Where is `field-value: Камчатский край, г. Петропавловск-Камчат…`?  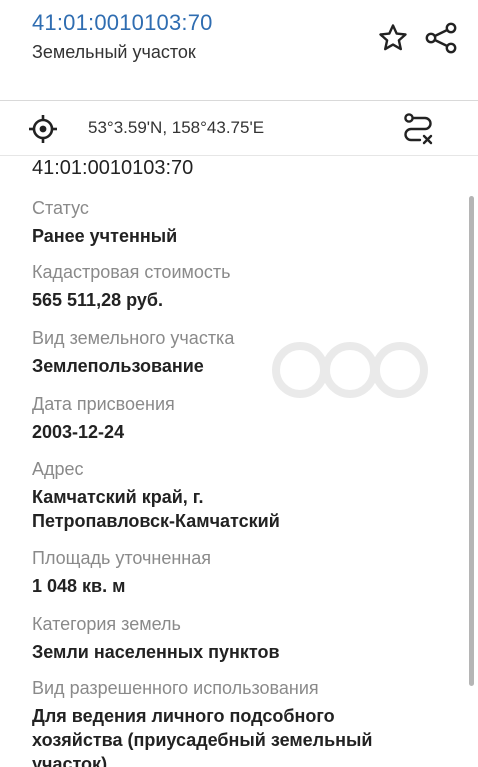 field-value: Камчатский край, г. Петропавловск-Камчат… is located at coordinates (156, 509).